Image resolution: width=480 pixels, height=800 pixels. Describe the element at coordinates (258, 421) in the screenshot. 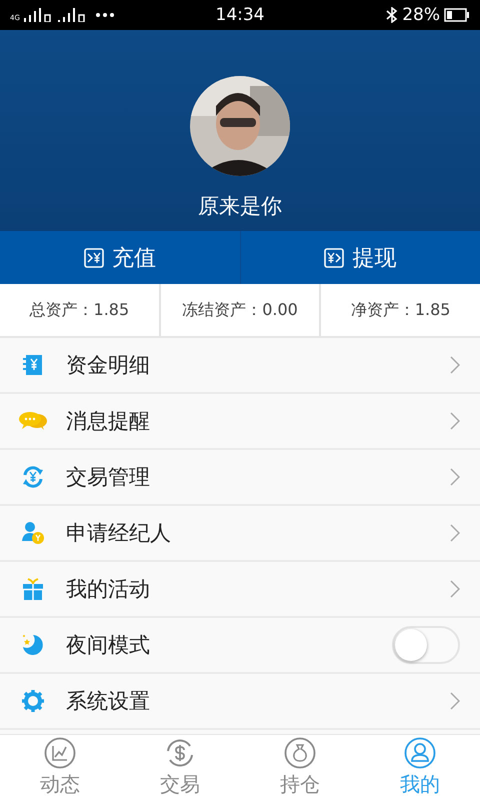

I see `menu-item: 消息提醒` at that location.